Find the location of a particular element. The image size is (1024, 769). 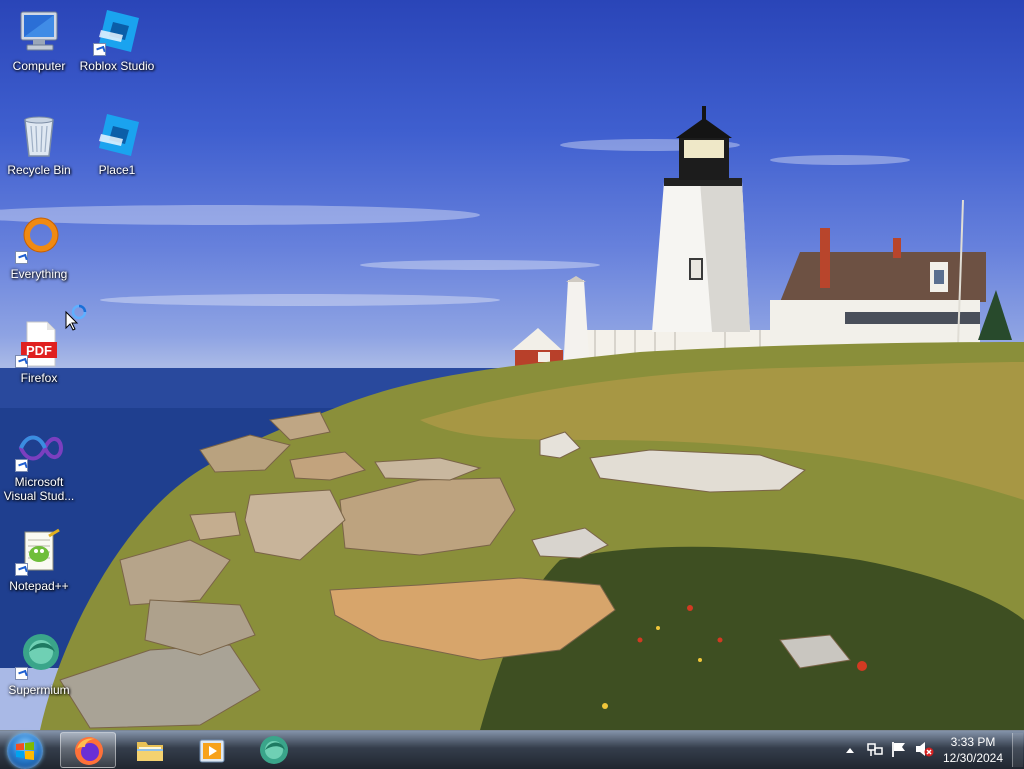

pdf-badge-text: PDF is located at coordinates (39, 350).